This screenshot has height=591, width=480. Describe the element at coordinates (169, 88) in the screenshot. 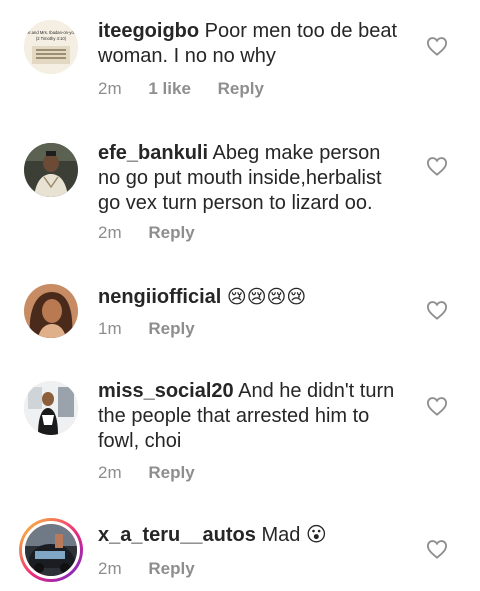

I see `likes-count: 1 like` at that location.